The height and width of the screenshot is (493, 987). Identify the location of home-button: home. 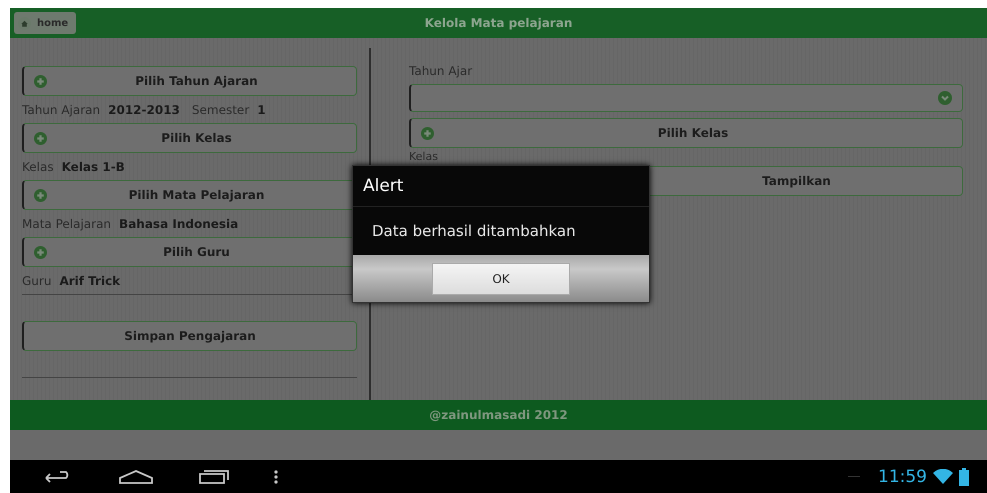
(45, 23).